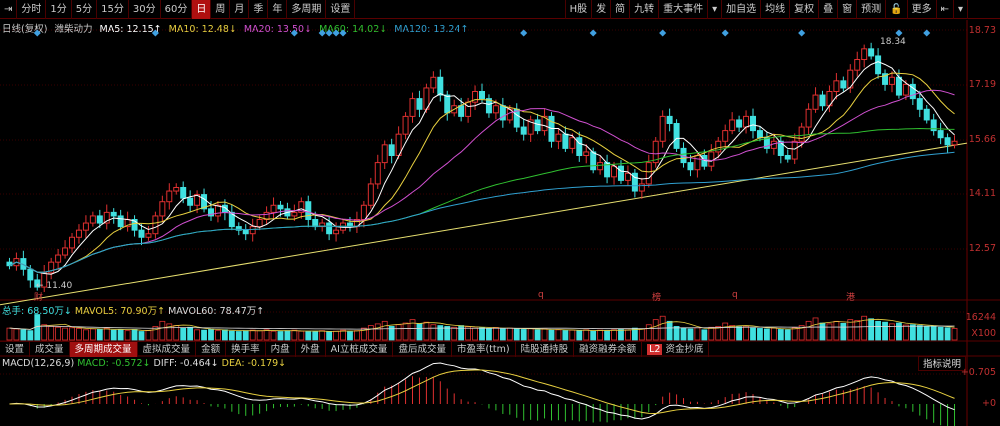 This screenshot has width=1000, height=426. Describe the element at coordinates (422, 349) in the screenshot. I see `indicator-tab: 盘后成交量` at that location.